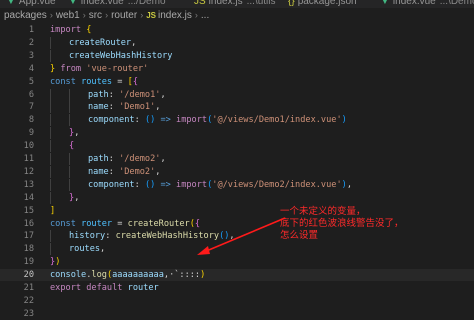 The image size is (474, 320). What do you see at coordinates (237, 42) in the screenshot?
I see `code-line: 2 createRouter,` at bounding box center [237, 42].